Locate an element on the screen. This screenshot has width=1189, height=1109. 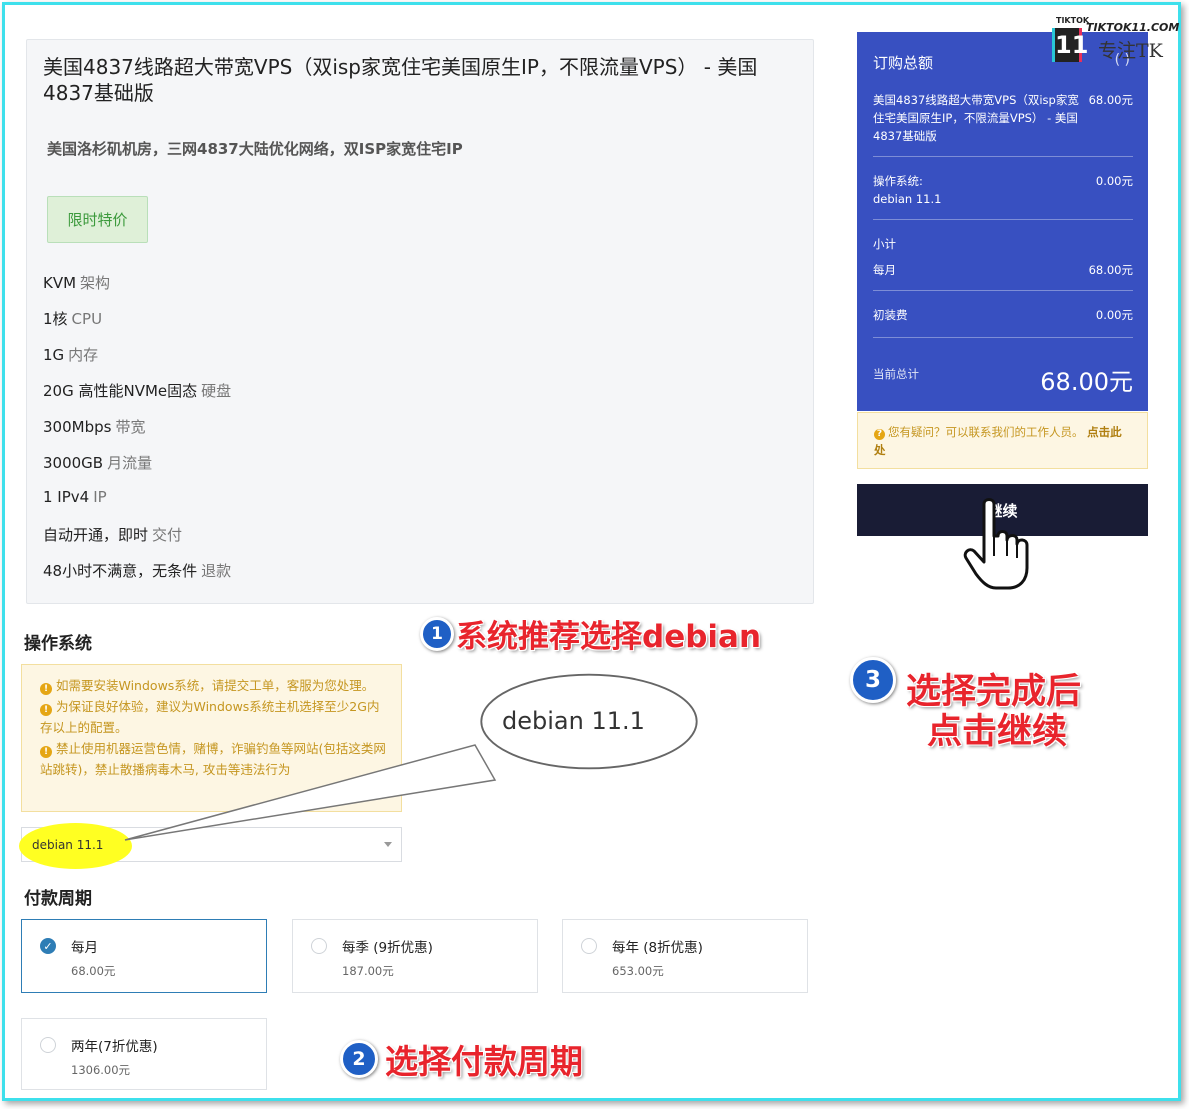
summary-monthly-label: 每月 is located at coordinates (884, 270).